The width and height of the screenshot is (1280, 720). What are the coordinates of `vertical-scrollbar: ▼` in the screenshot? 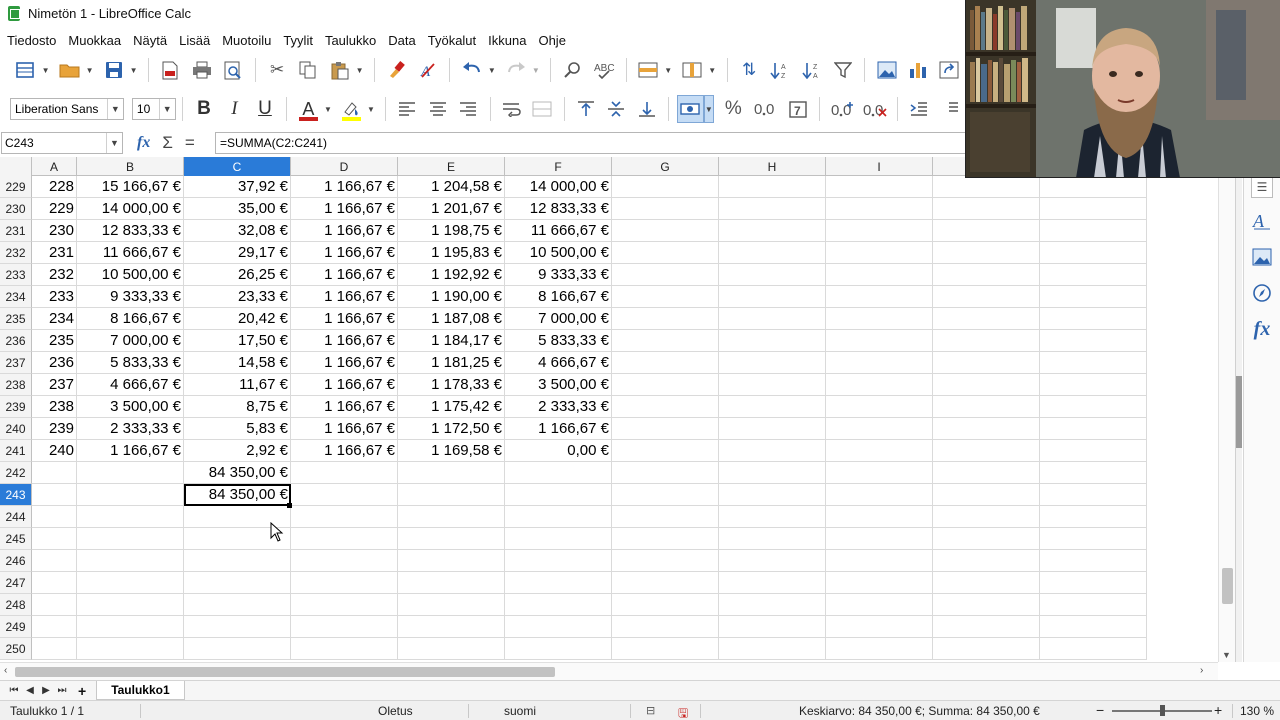 It's located at (1226, 419).